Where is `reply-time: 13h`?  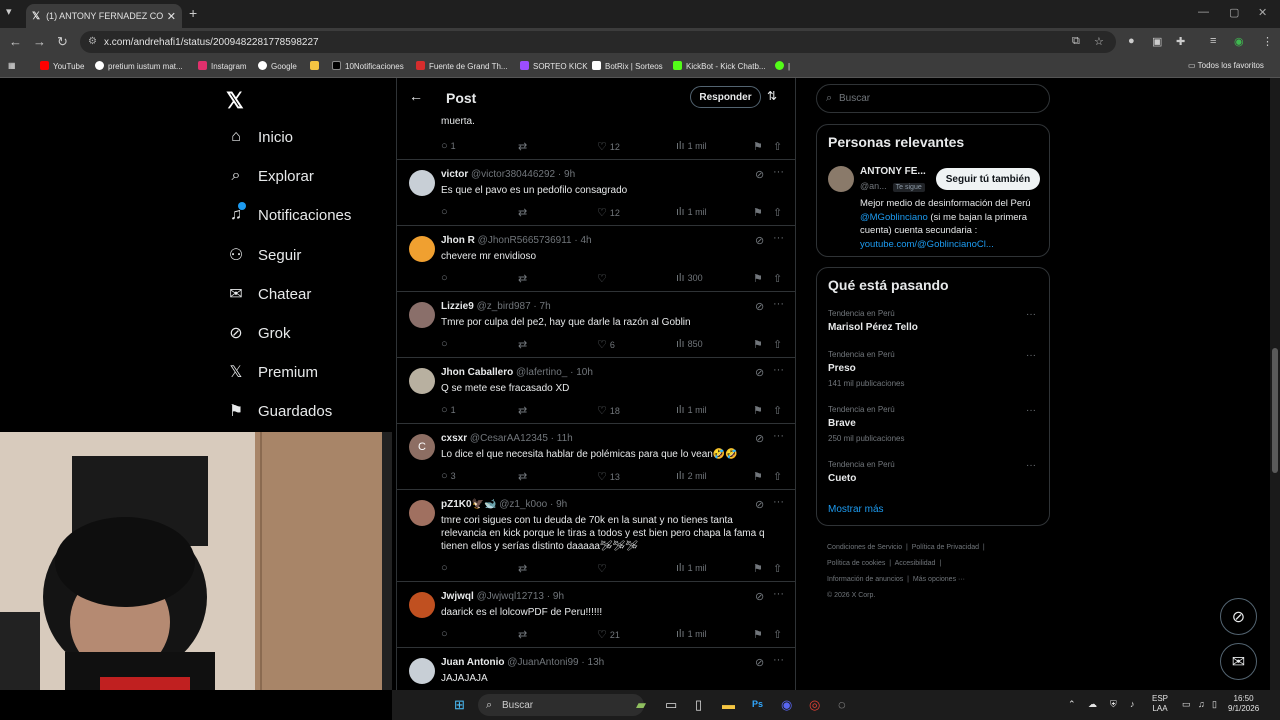 reply-time: 13h is located at coordinates (596, 662).